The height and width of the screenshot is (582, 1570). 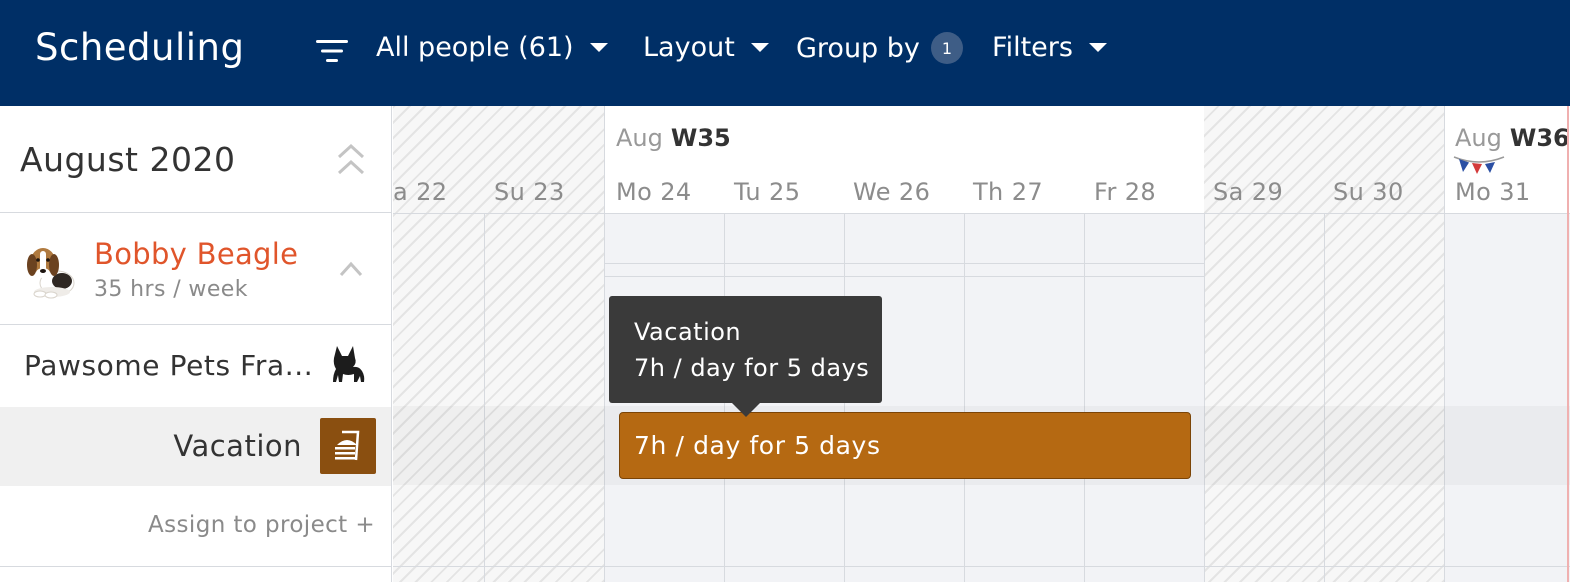 I want to click on day-label: Su 23, so click(x=529, y=192).